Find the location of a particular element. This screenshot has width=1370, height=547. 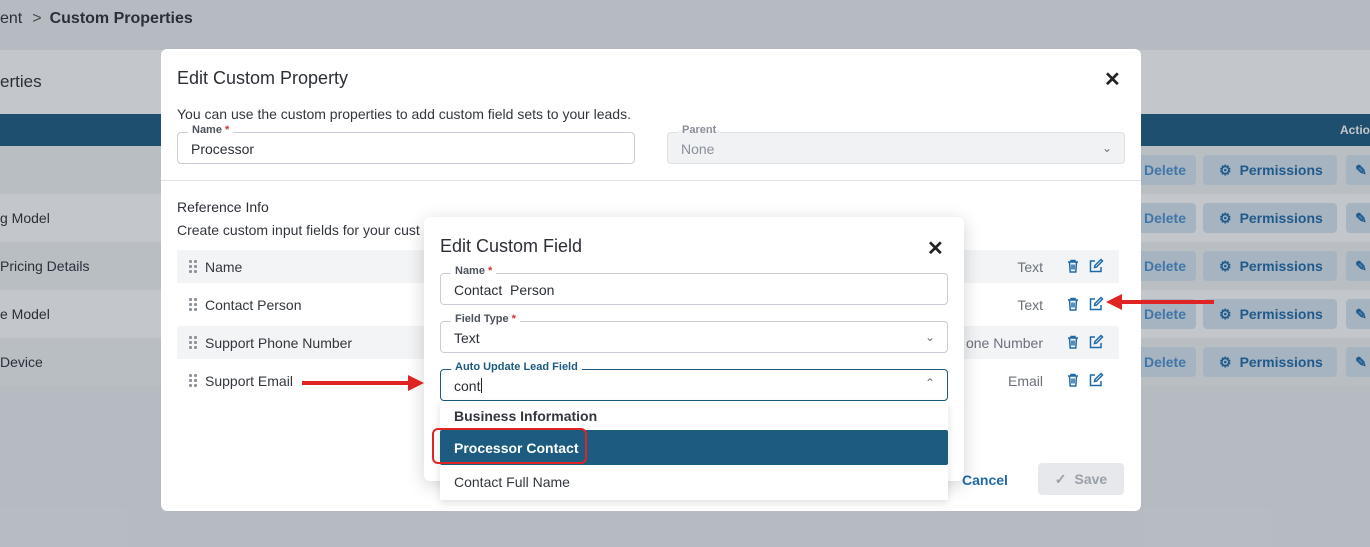

auto-update-search-input: cont is located at coordinates (468, 386).